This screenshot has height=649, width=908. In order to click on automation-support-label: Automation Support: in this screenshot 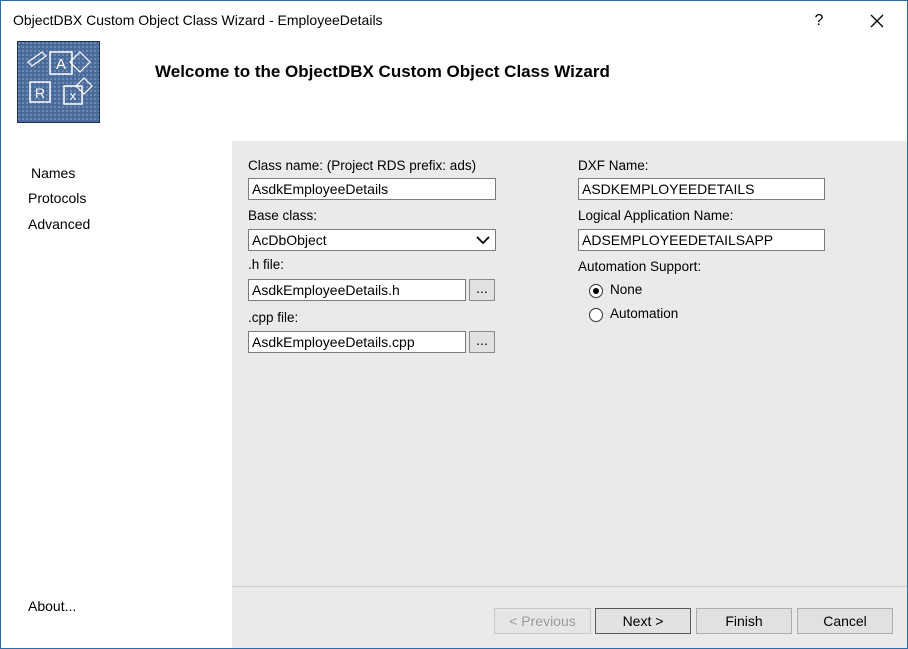, I will do `click(640, 266)`.